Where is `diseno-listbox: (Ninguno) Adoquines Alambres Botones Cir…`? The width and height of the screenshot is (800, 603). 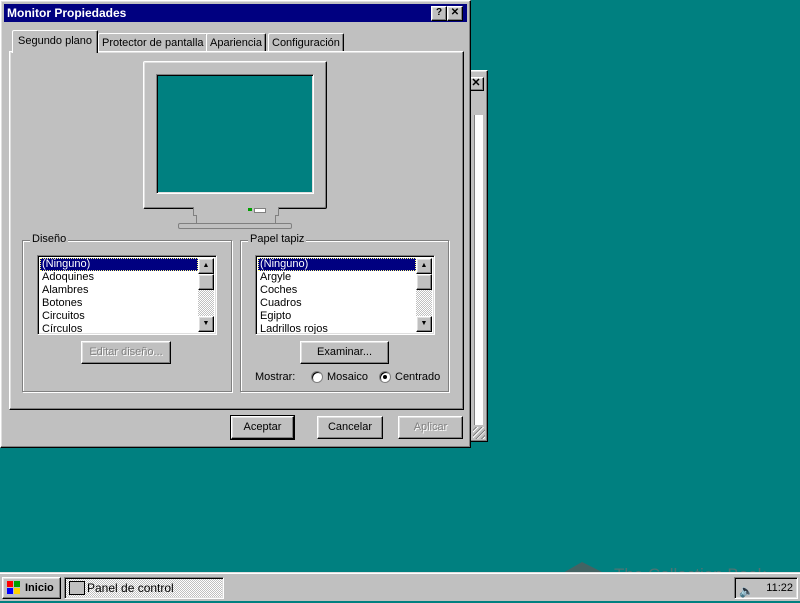
diseno-listbox: (Ninguno) Adoquines Alambres Botones Cir… is located at coordinates (127, 295).